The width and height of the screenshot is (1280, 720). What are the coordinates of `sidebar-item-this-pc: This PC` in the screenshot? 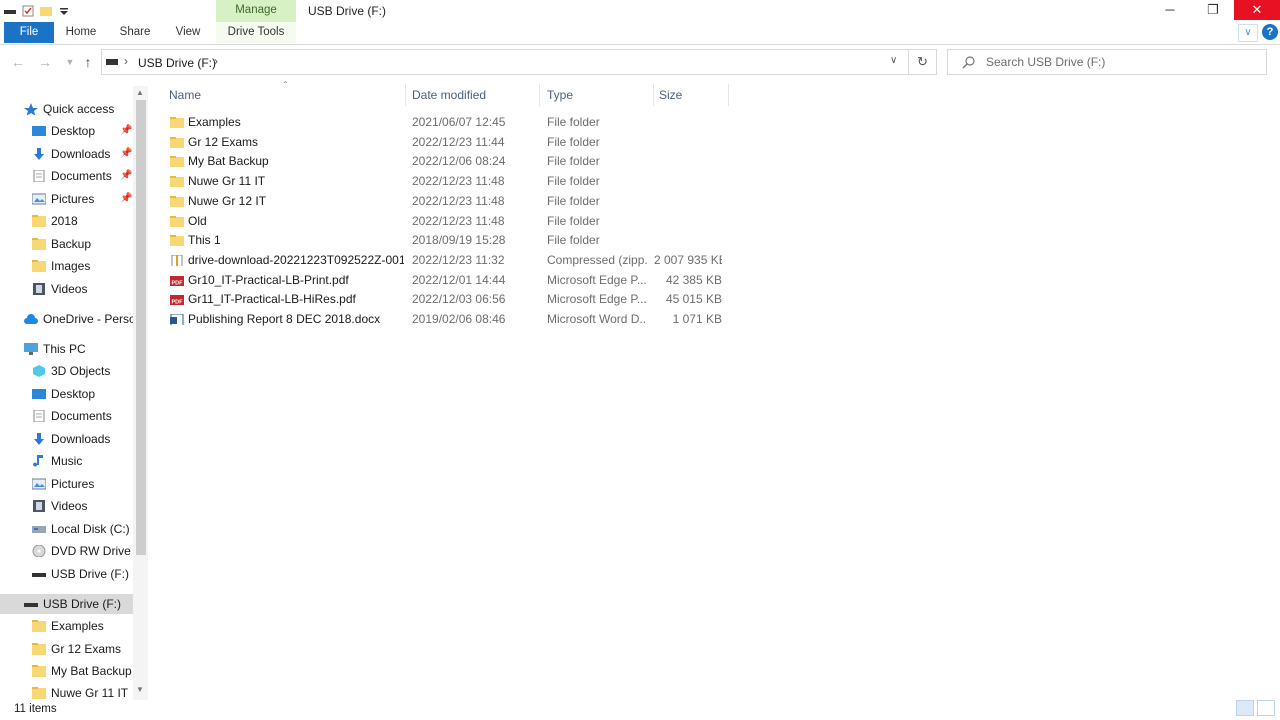 It's located at (55, 349).